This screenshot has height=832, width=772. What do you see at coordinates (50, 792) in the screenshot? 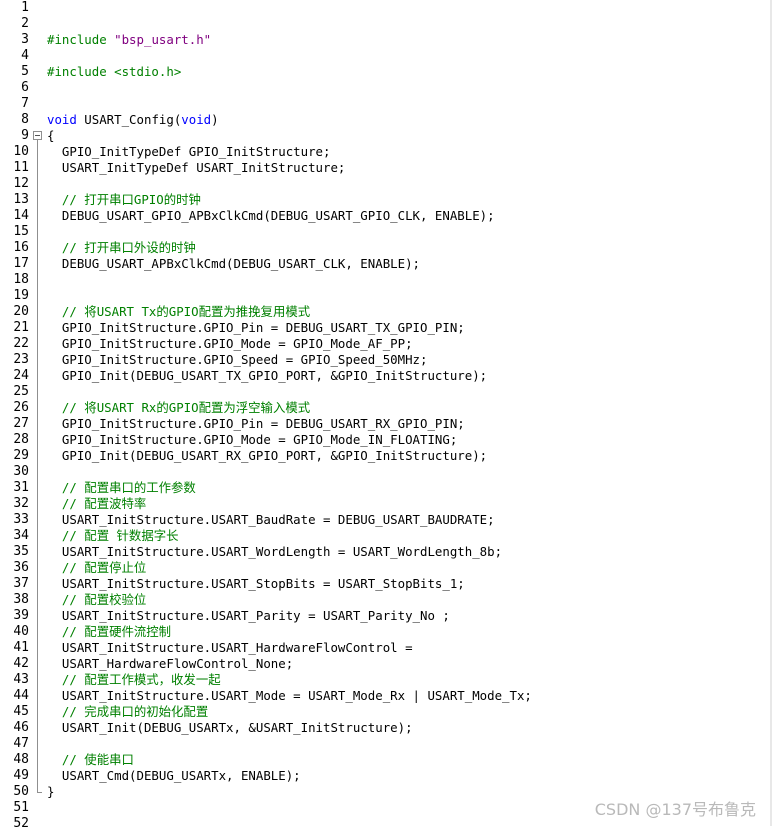
I see `line-text: }` at bounding box center [50, 792].